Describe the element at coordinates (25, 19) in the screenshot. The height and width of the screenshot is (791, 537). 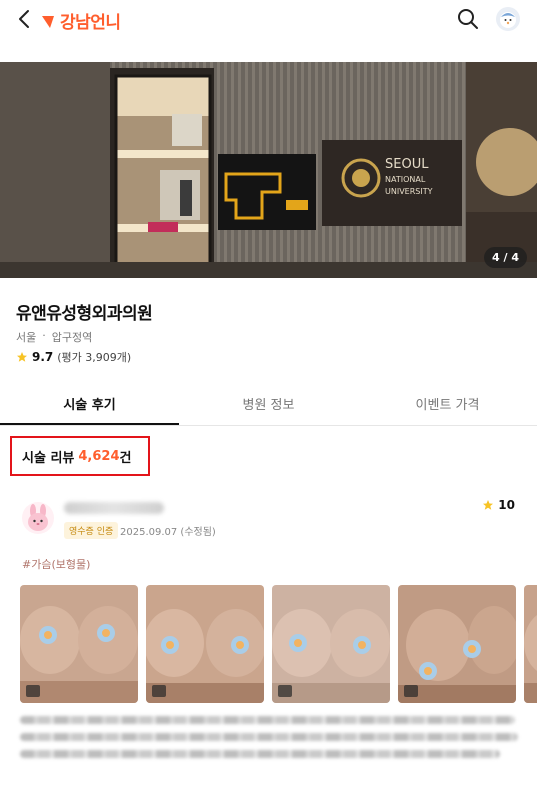
I see `back-arrow-icon` at that location.